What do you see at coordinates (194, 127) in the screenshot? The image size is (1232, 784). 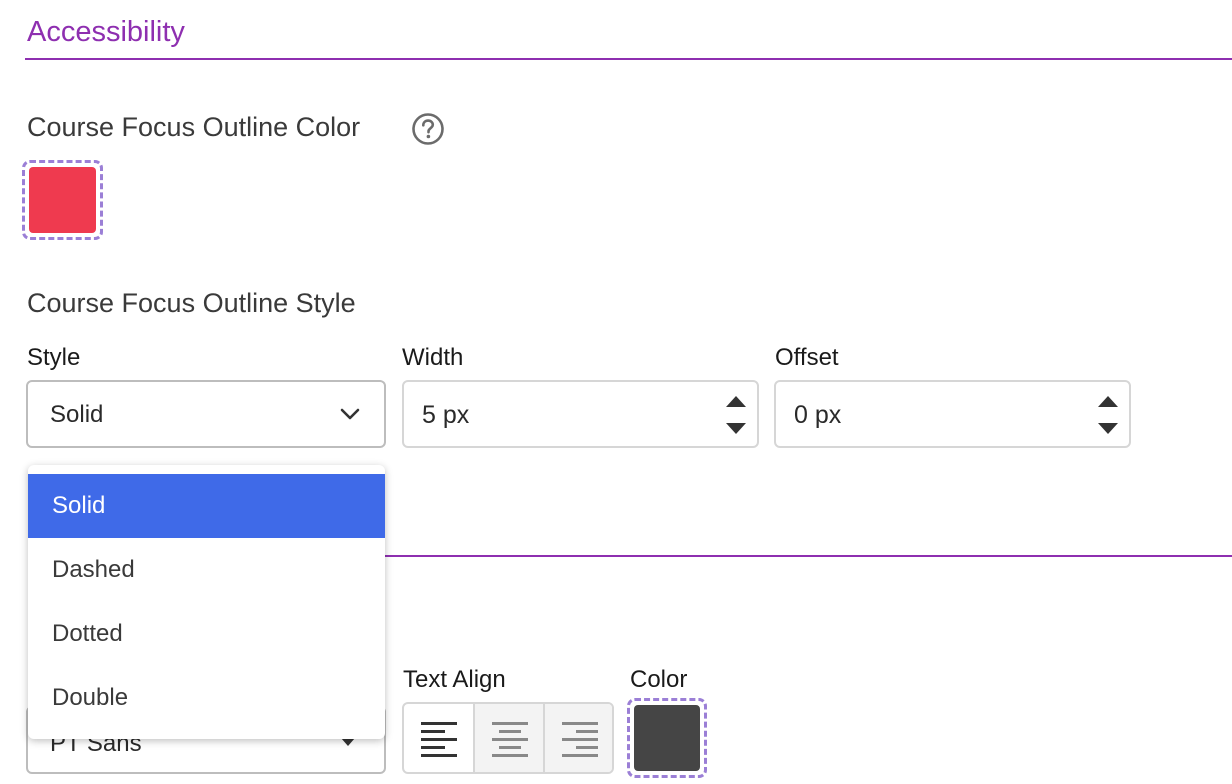 I see `focus-outline-color-heading: Course Focus Outline Color` at bounding box center [194, 127].